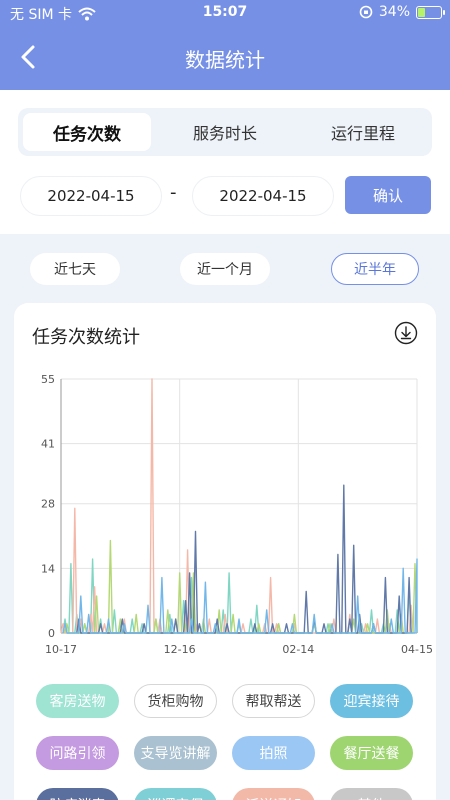 This screenshot has width=450, height=800. Describe the element at coordinates (180, 649) in the screenshot. I see `x-tick-label: 12-16` at that location.